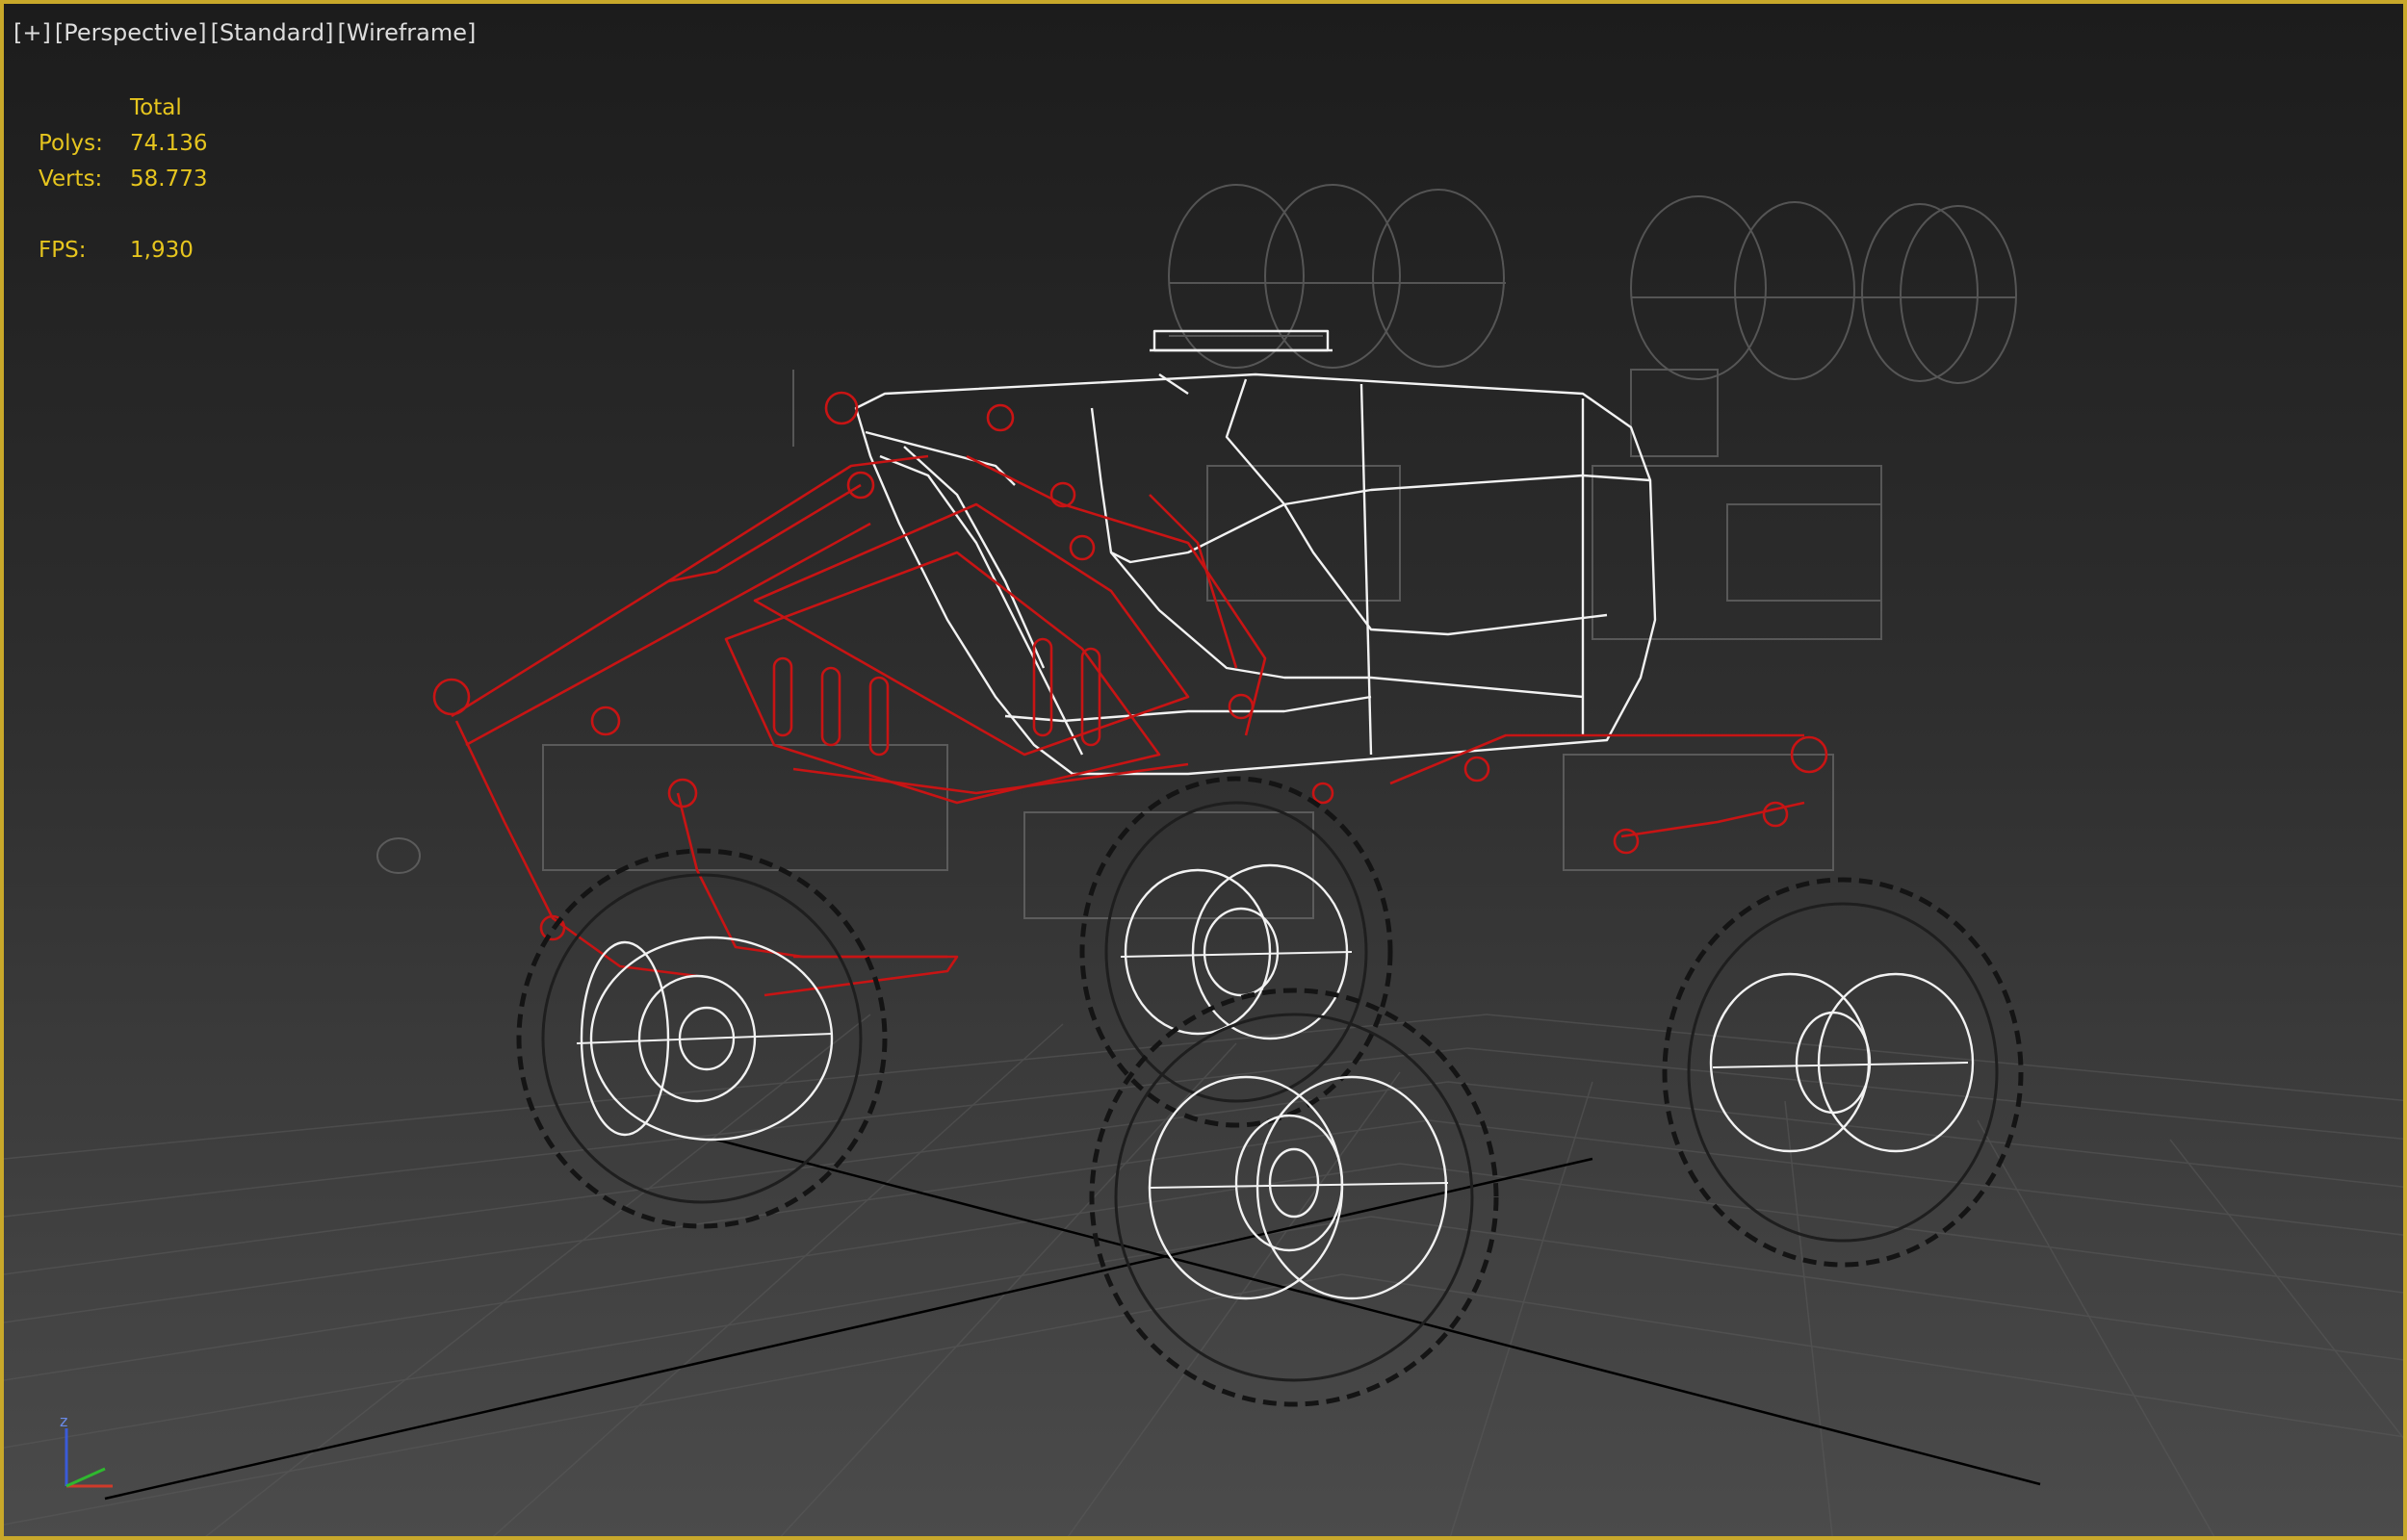  What do you see at coordinates (71, 179) in the screenshot?
I see `verts-label: Verts:` at bounding box center [71, 179].